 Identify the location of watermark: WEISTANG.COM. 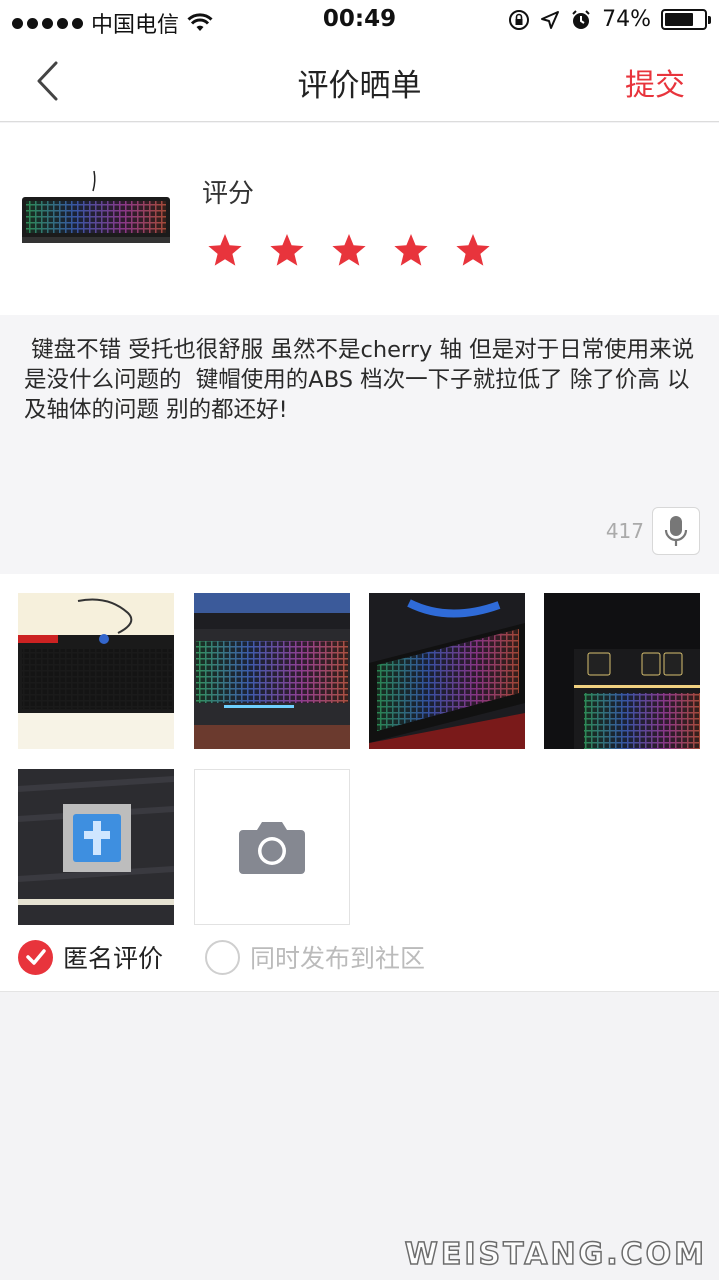
(555, 1254).